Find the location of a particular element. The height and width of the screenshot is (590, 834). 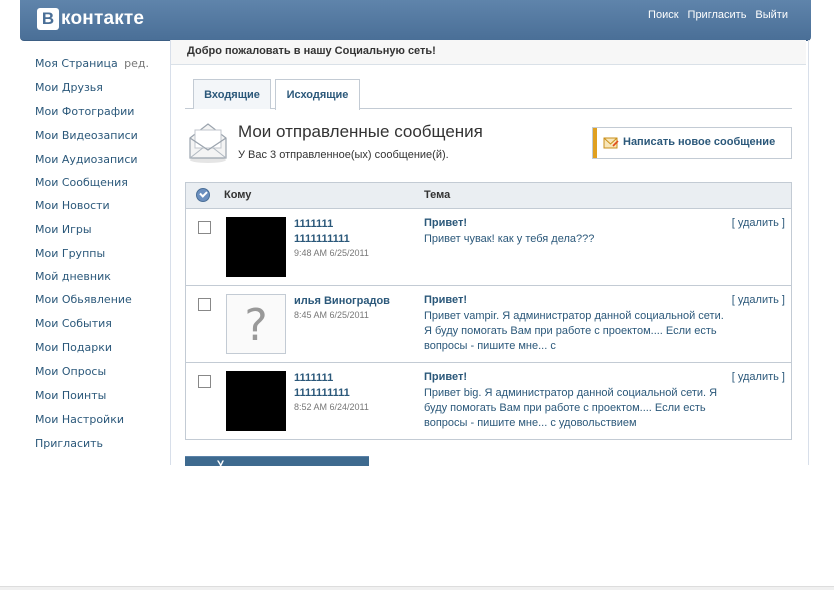

sidebar-item-groups: Мои Группы is located at coordinates (100, 254).